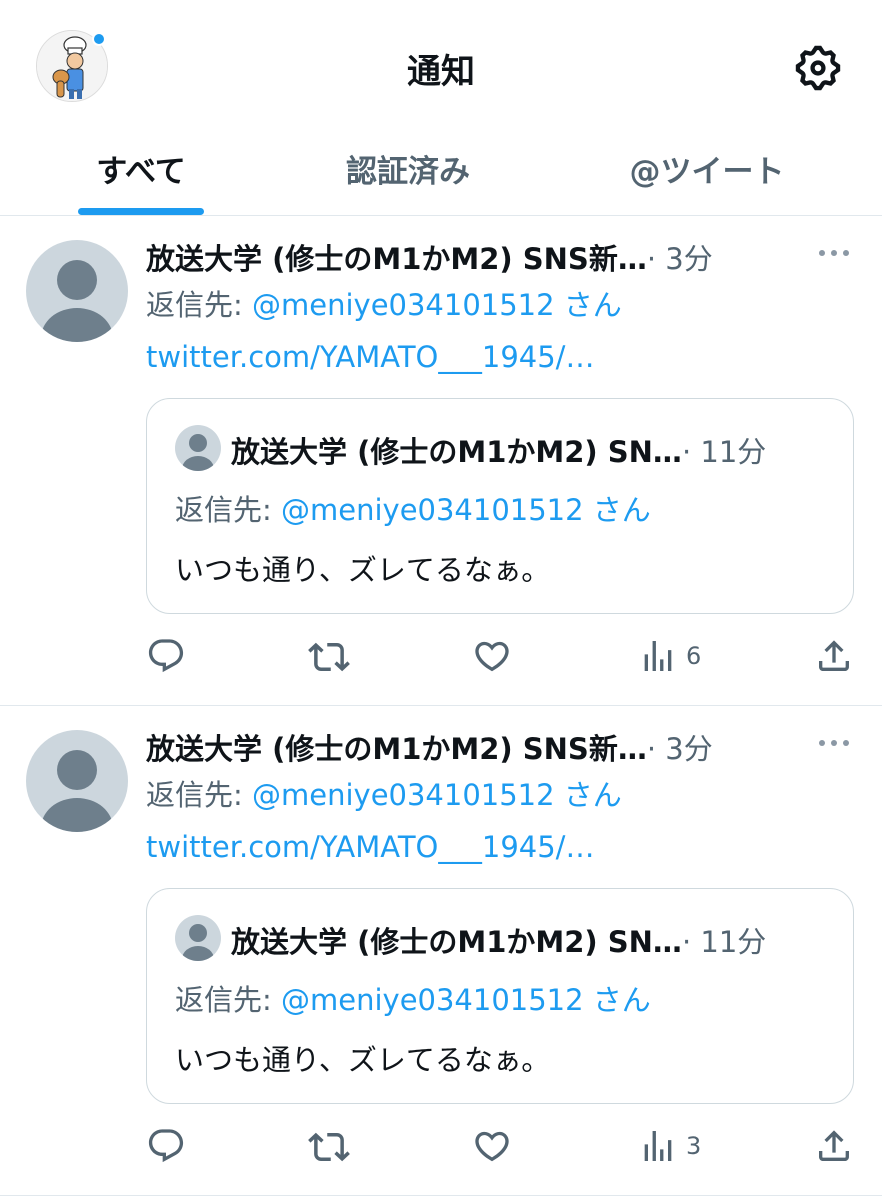 The height and width of the screenshot is (1199, 882). I want to click on views-button: 3, so click(669, 1148).